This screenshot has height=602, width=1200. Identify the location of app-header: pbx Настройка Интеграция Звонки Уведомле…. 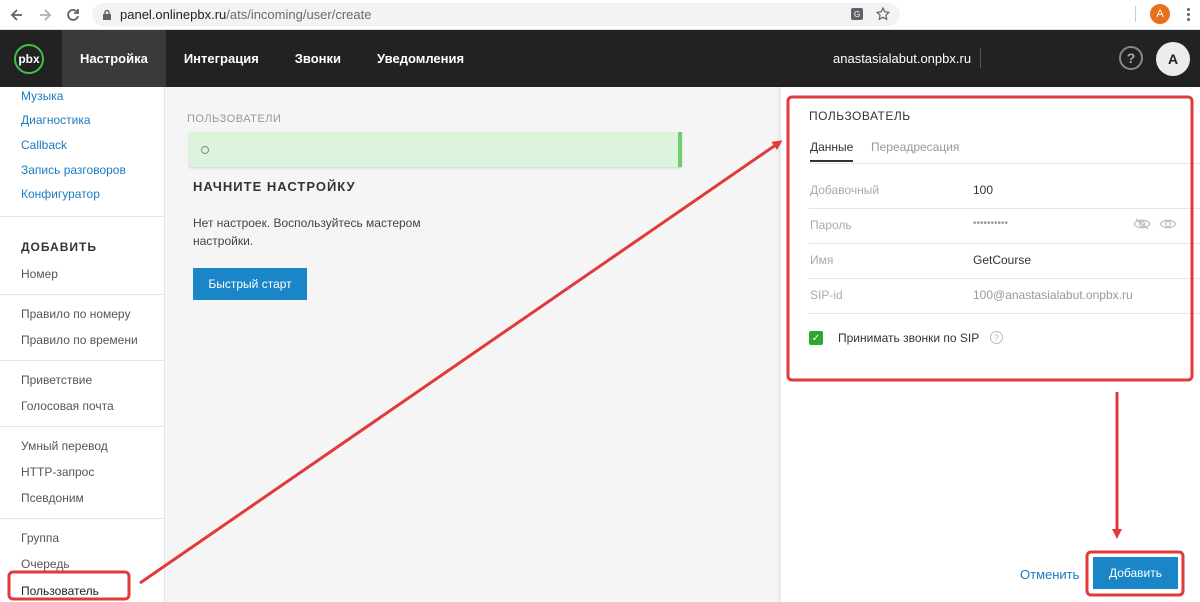
(600, 58).